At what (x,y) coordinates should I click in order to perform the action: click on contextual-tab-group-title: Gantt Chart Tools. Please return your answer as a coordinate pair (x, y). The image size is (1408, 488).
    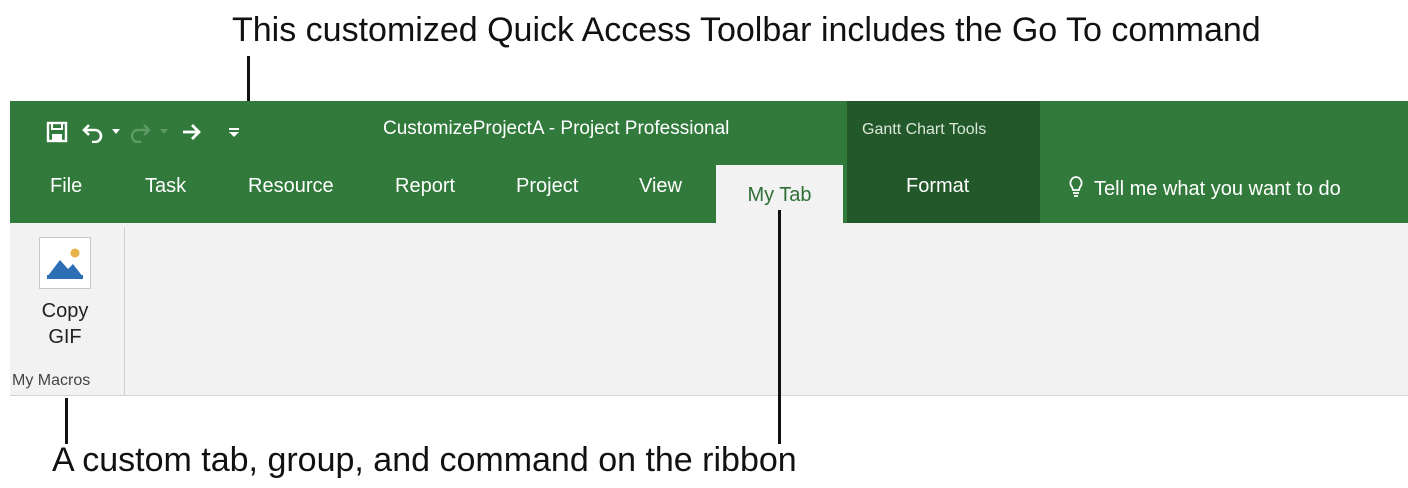
    Looking at the image, I should click on (924, 129).